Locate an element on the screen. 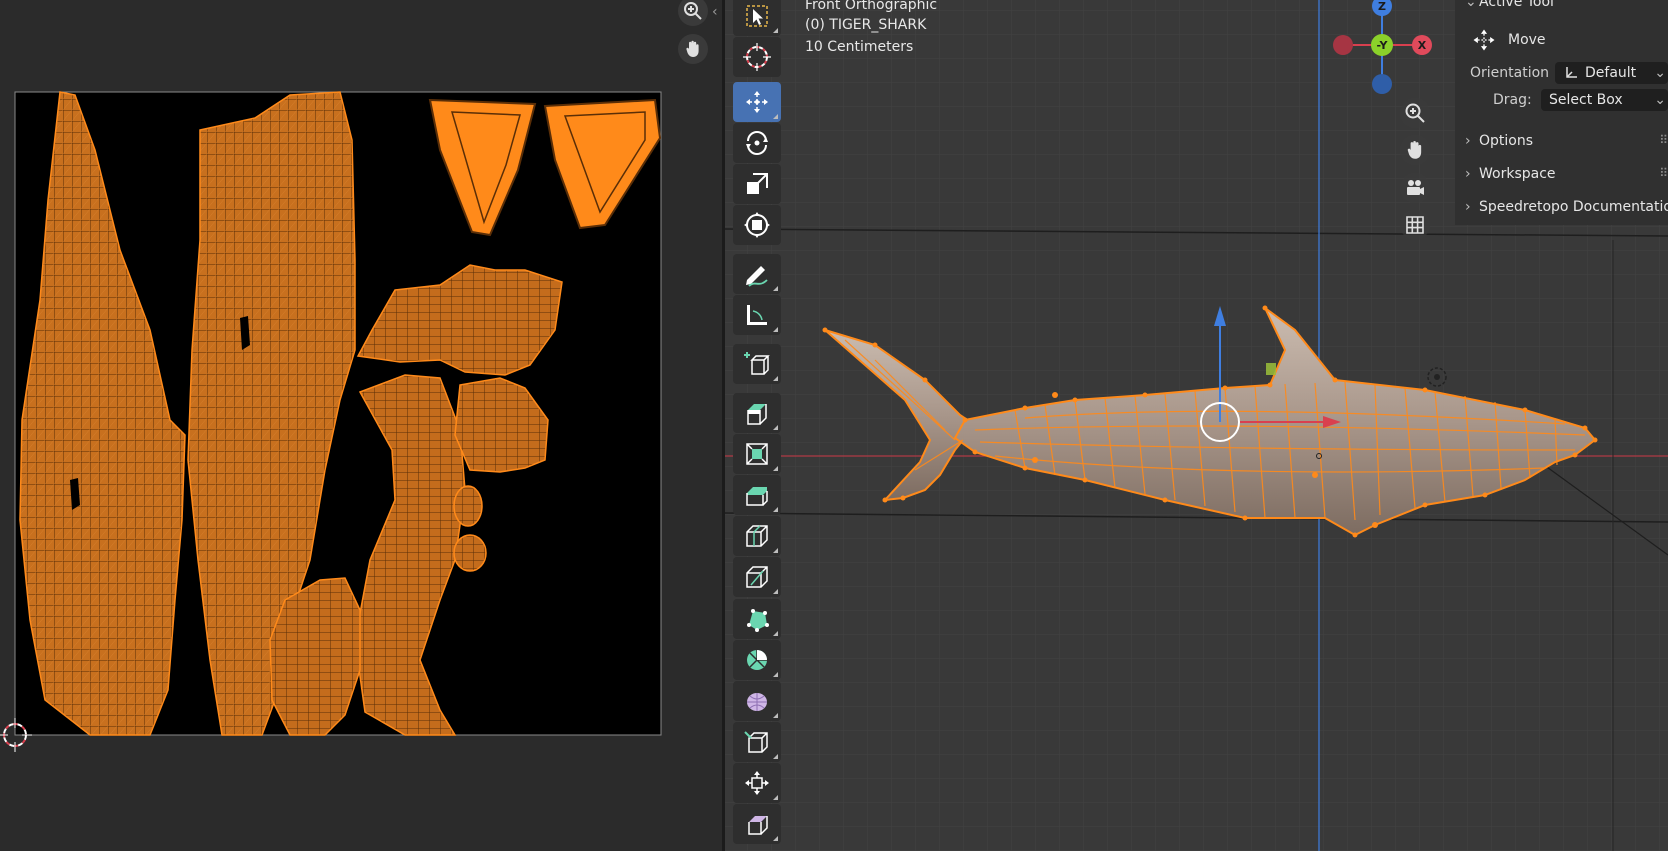 The height and width of the screenshot is (851, 1668). active-tool-move: Move is located at coordinates (1508, 40).